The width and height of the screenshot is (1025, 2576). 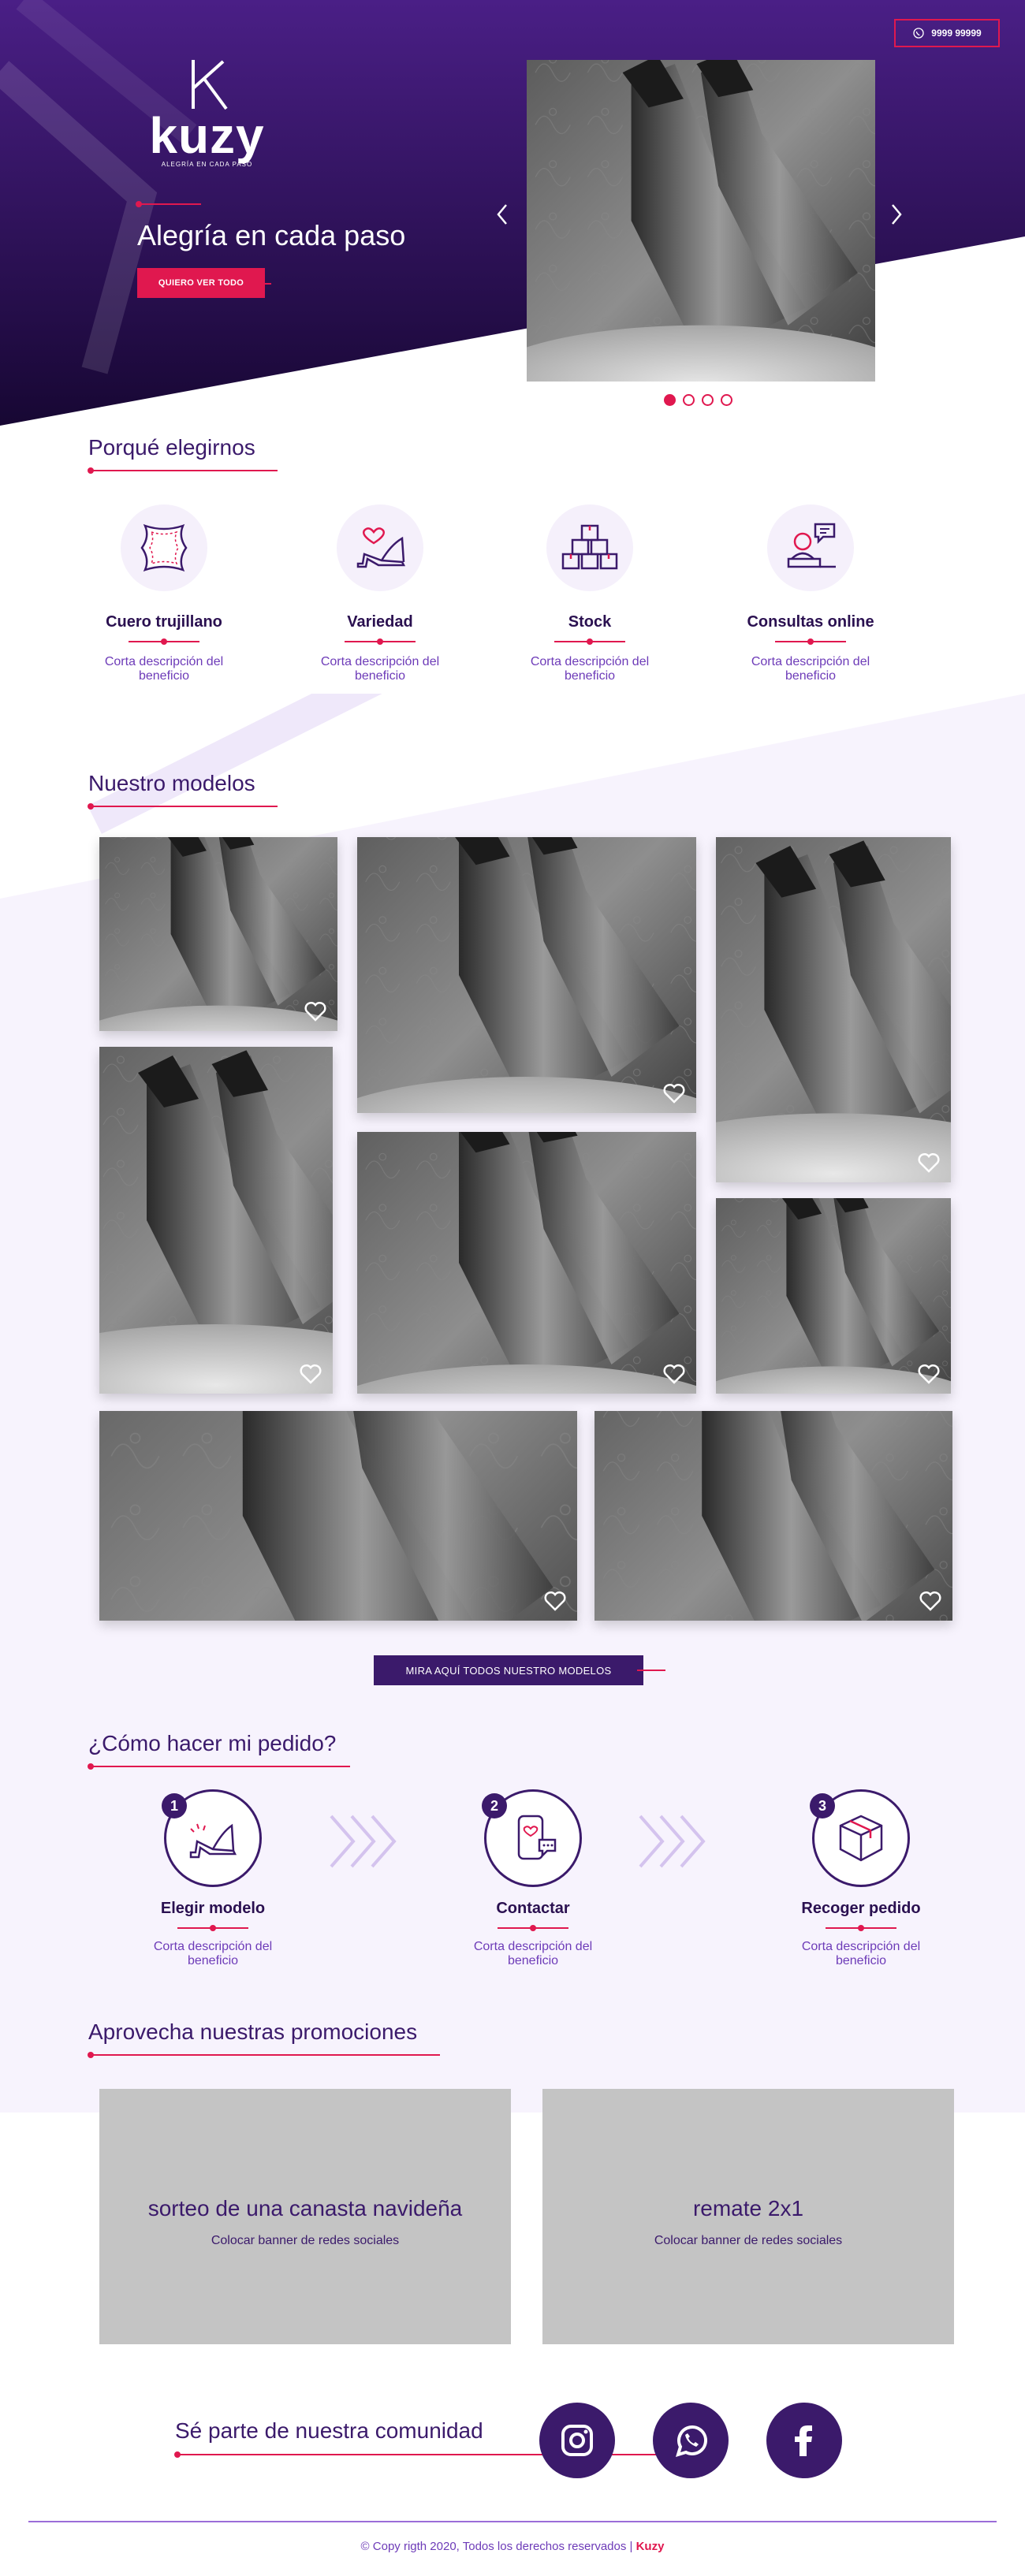 What do you see at coordinates (329, 2430) in the screenshot?
I see `community-title: Sé parte de nuestra comunidad` at bounding box center [329, 2430].